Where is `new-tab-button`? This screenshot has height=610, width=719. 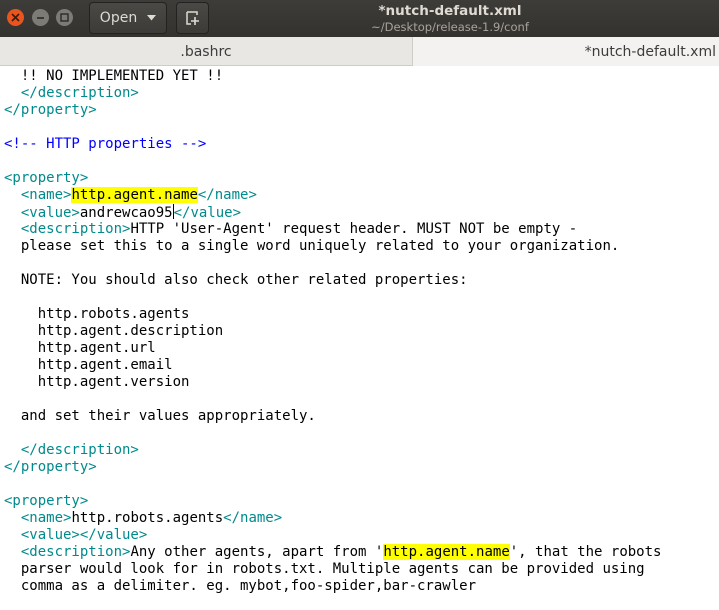 new-tab-button is located at coordinates (192, 18).